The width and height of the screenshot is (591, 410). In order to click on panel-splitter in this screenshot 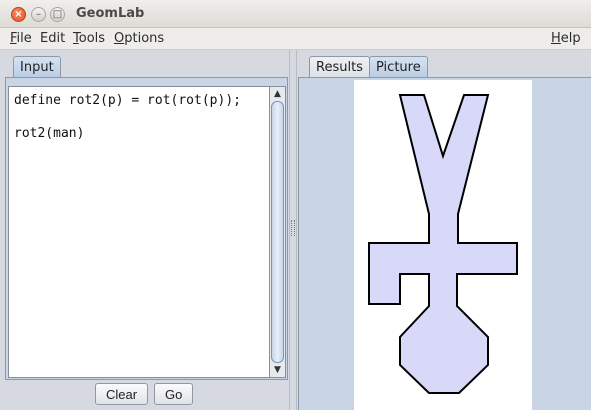, I will do `click(293, 230)`.